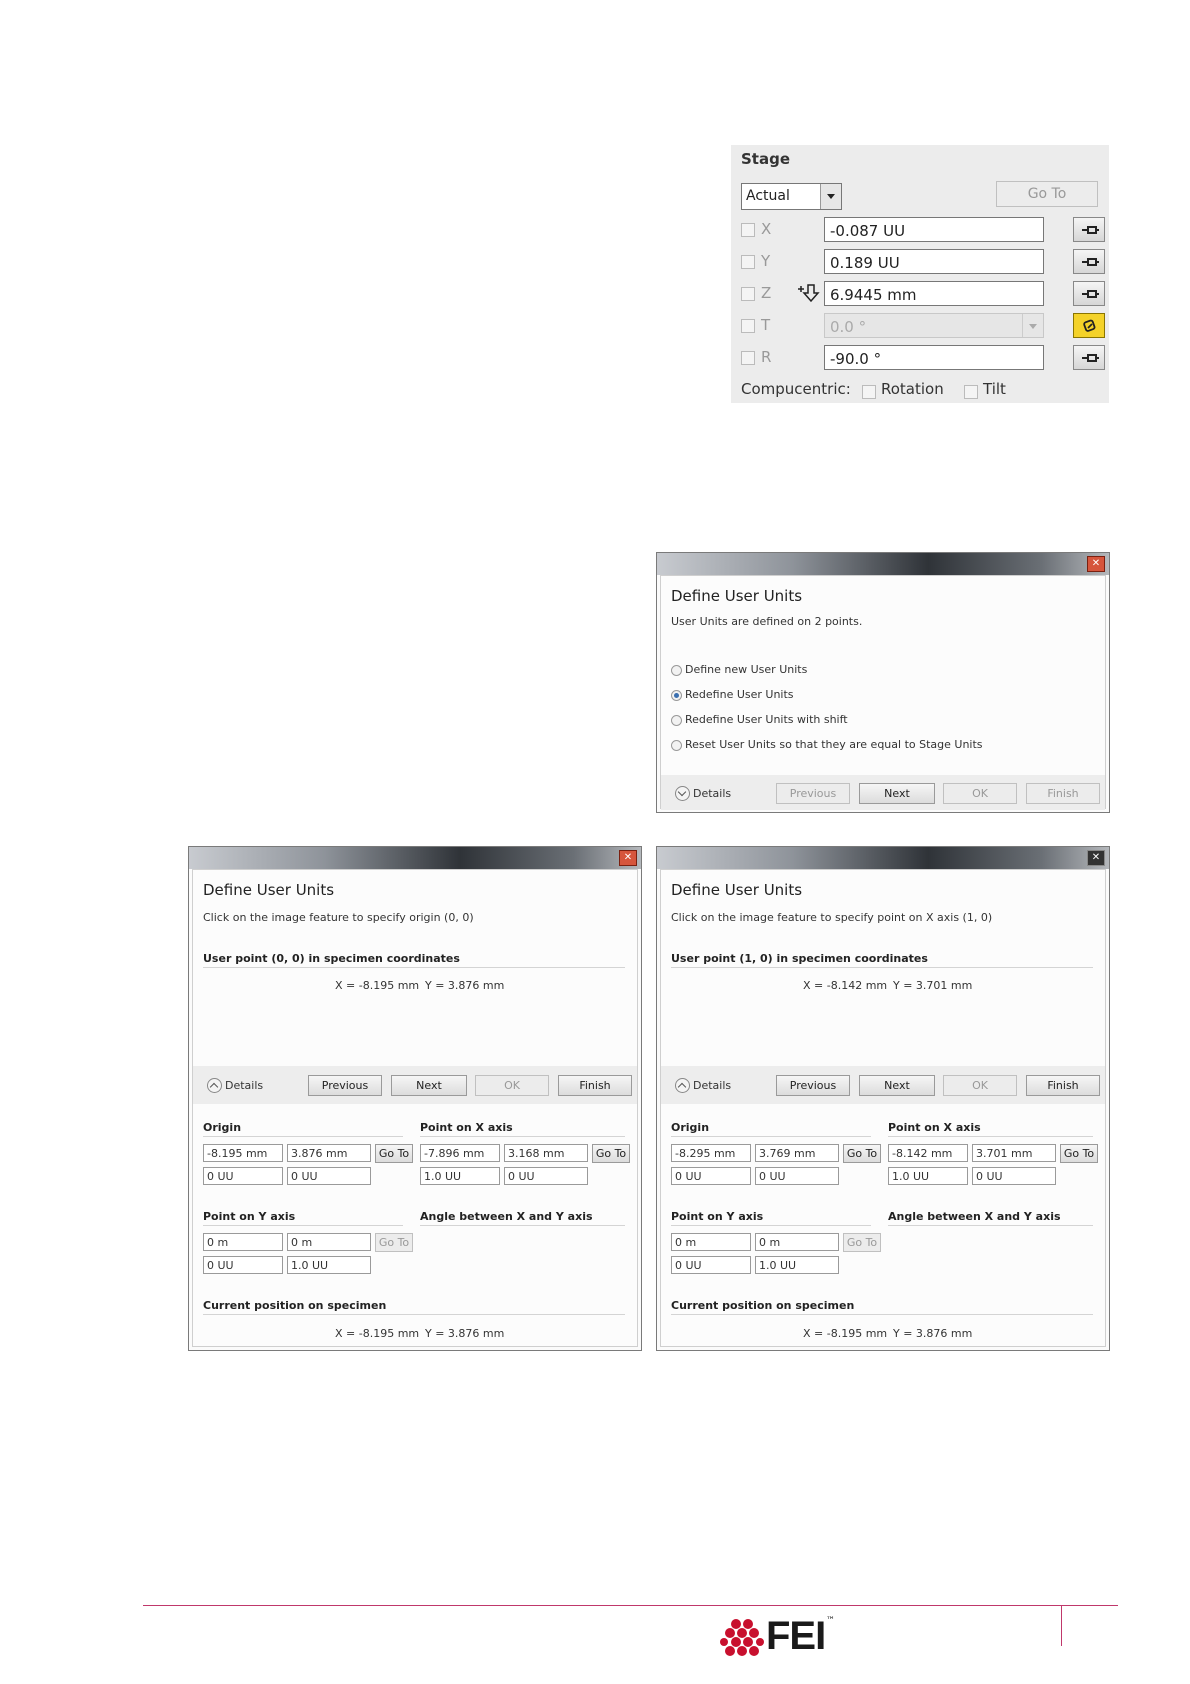  What do you see at coordinates (845, 985) in the screenshot?
I see `coord-x: X = -8.142 mm` at bounding box center [845, 985].